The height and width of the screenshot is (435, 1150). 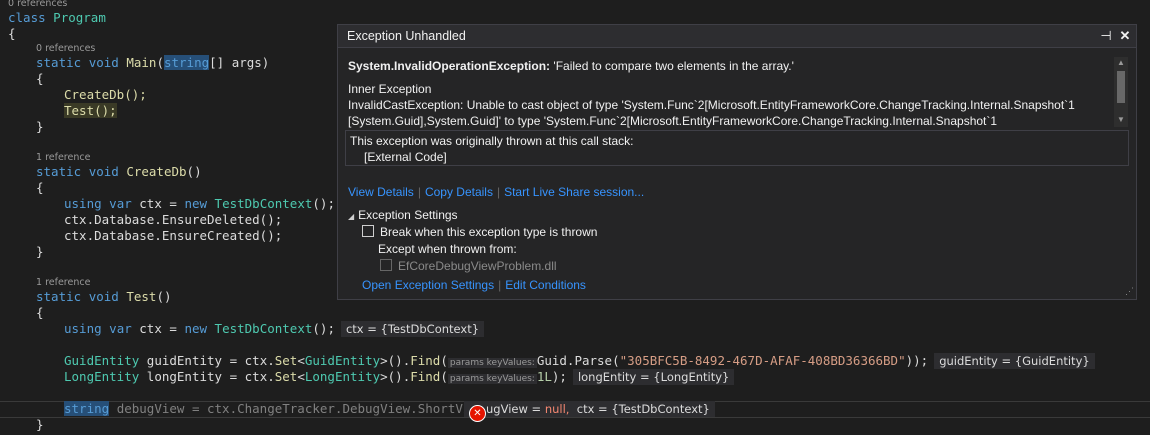 What do you see at coordinates (119, 171) in the screenshot?
I see `code-line-createdb-sig: static void CreateDb()` at bounding box center [119, 171].